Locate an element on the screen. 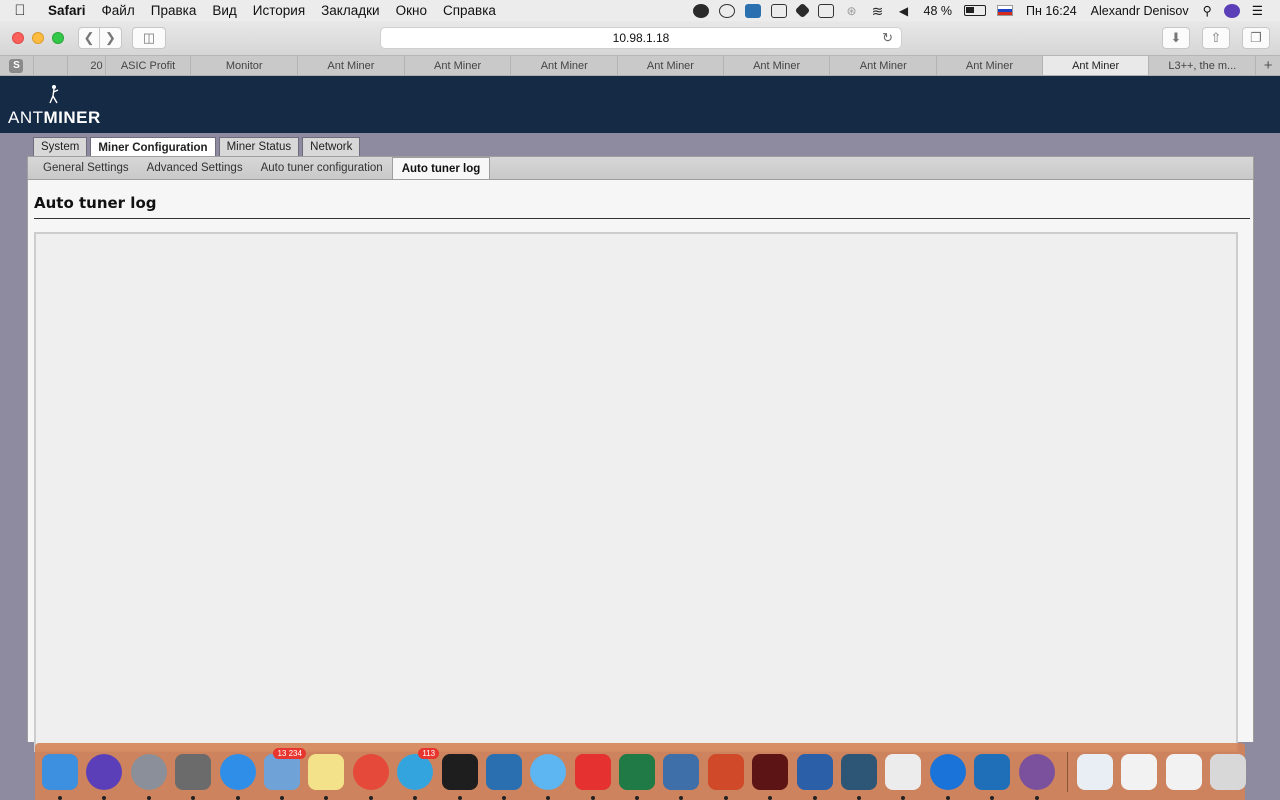  word-icon is located at coordinates (814, 776).